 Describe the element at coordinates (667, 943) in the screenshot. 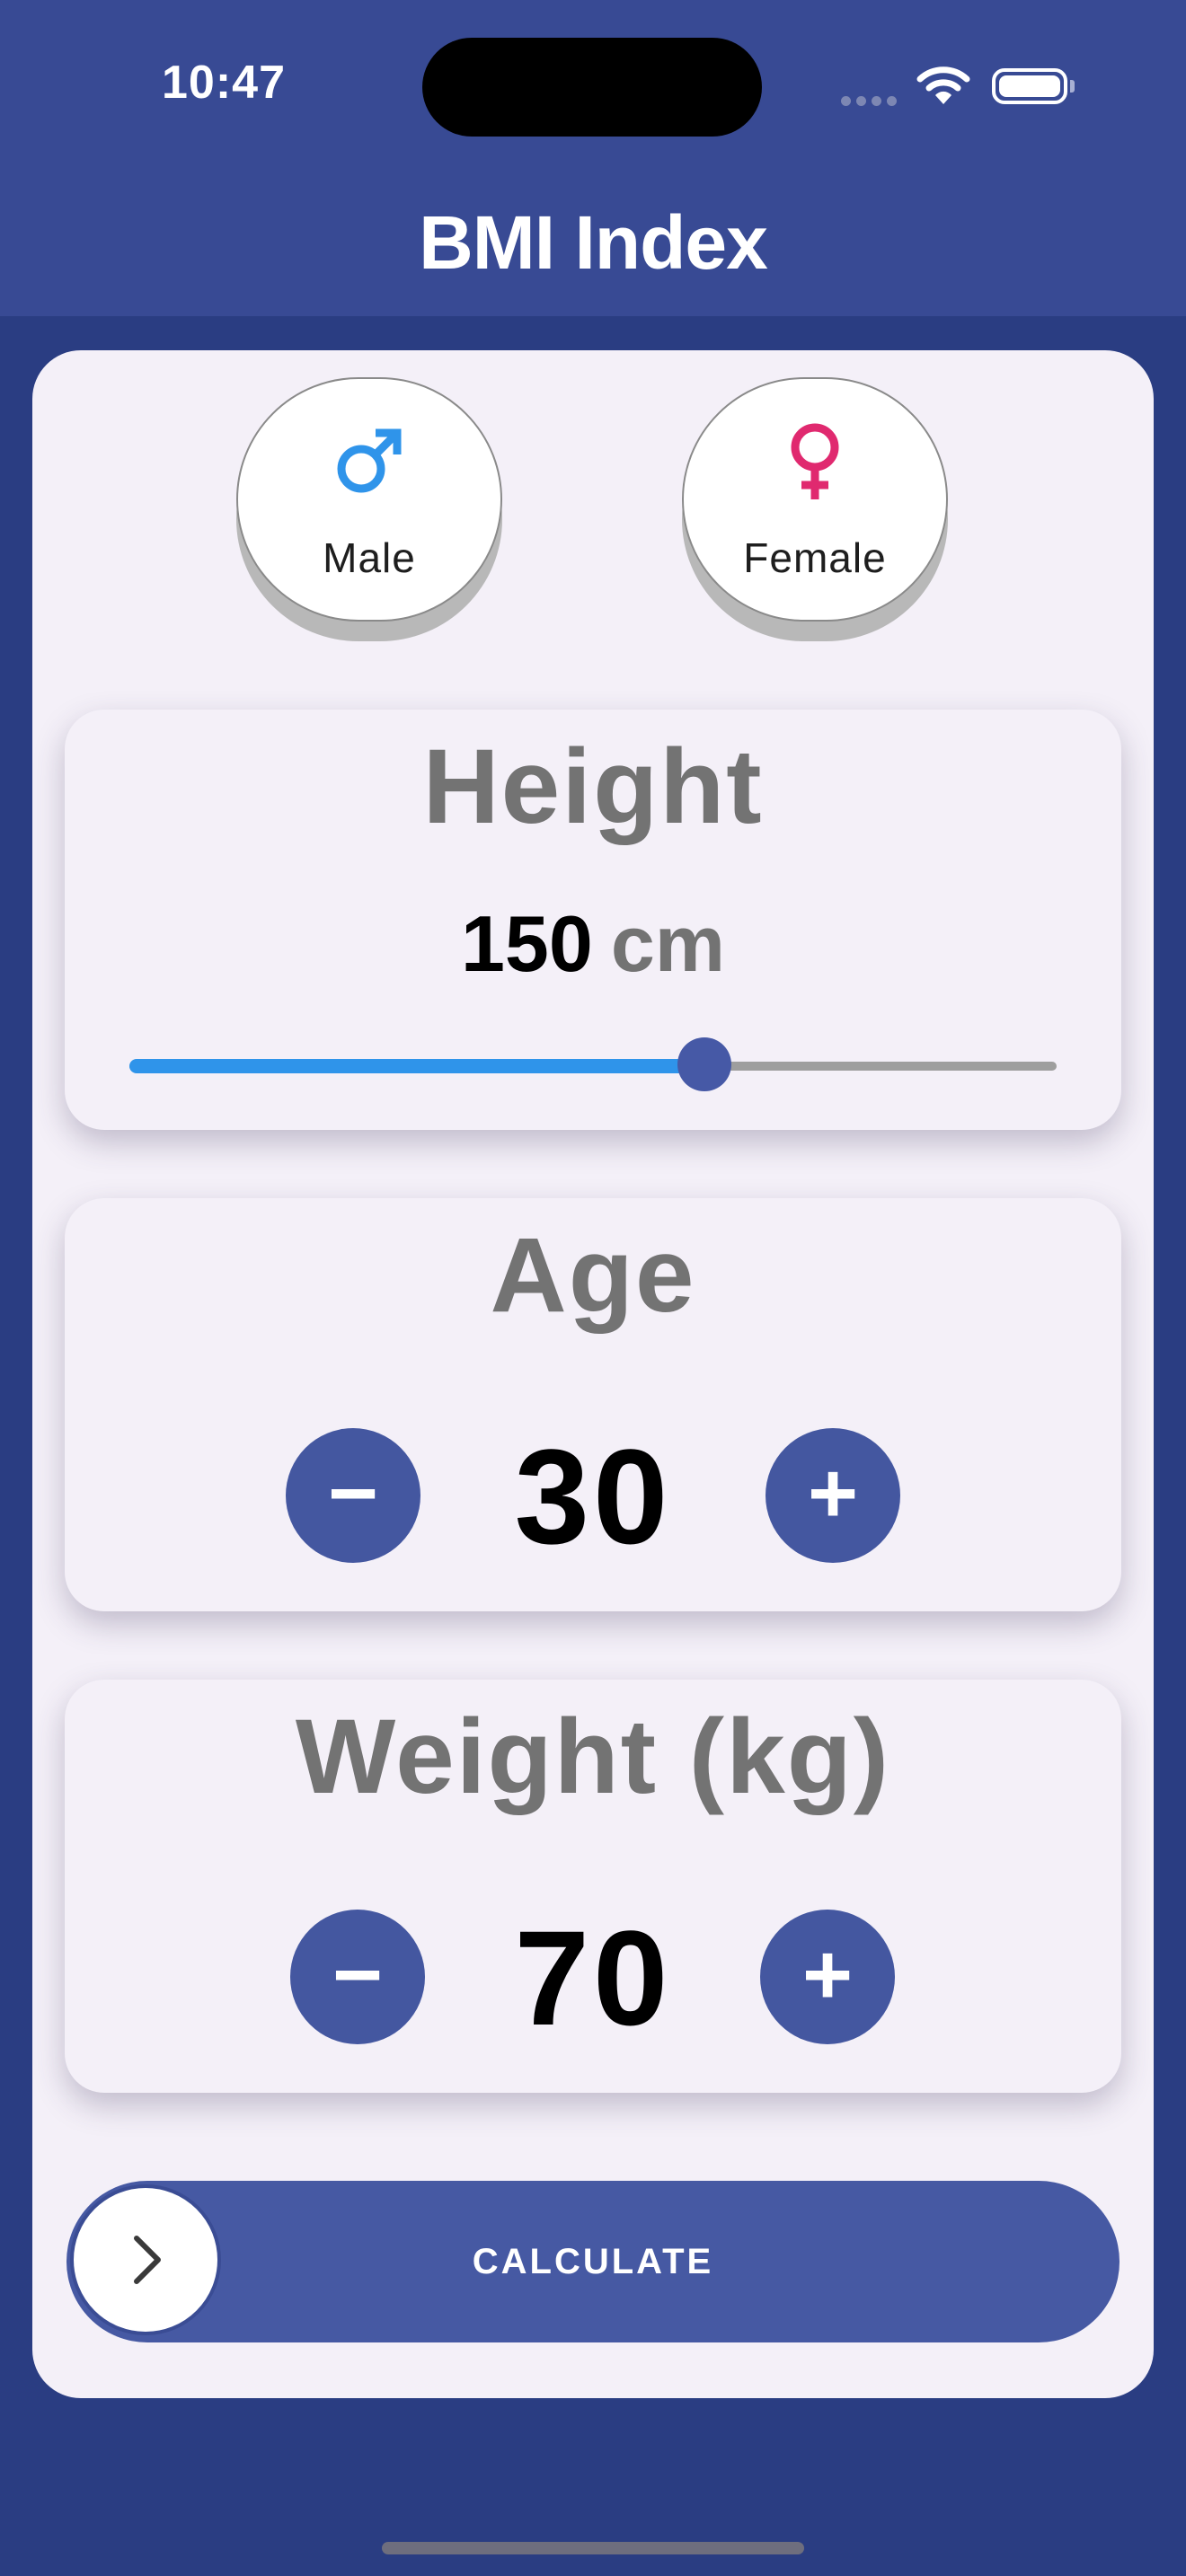

I see `height-unit: cm` at that location.